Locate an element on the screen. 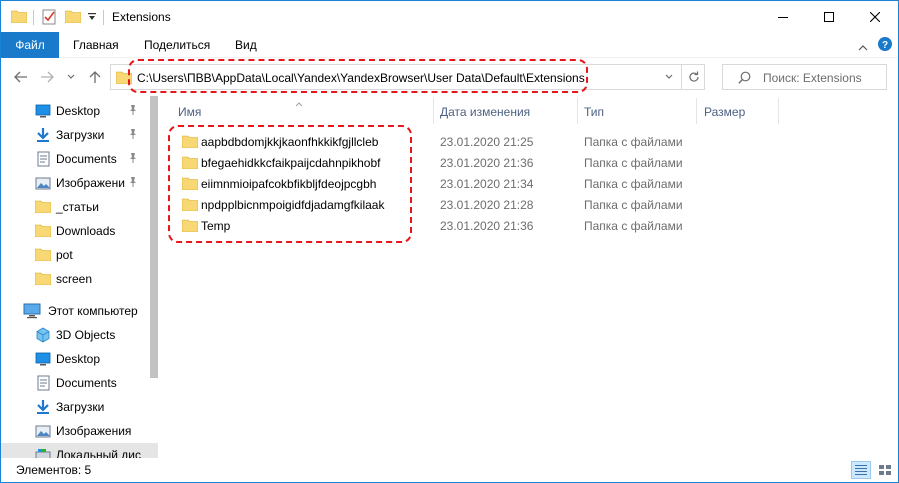 This screenshot has width=899, height=483. tab-home: Главная is located at coordinates (96, 45).